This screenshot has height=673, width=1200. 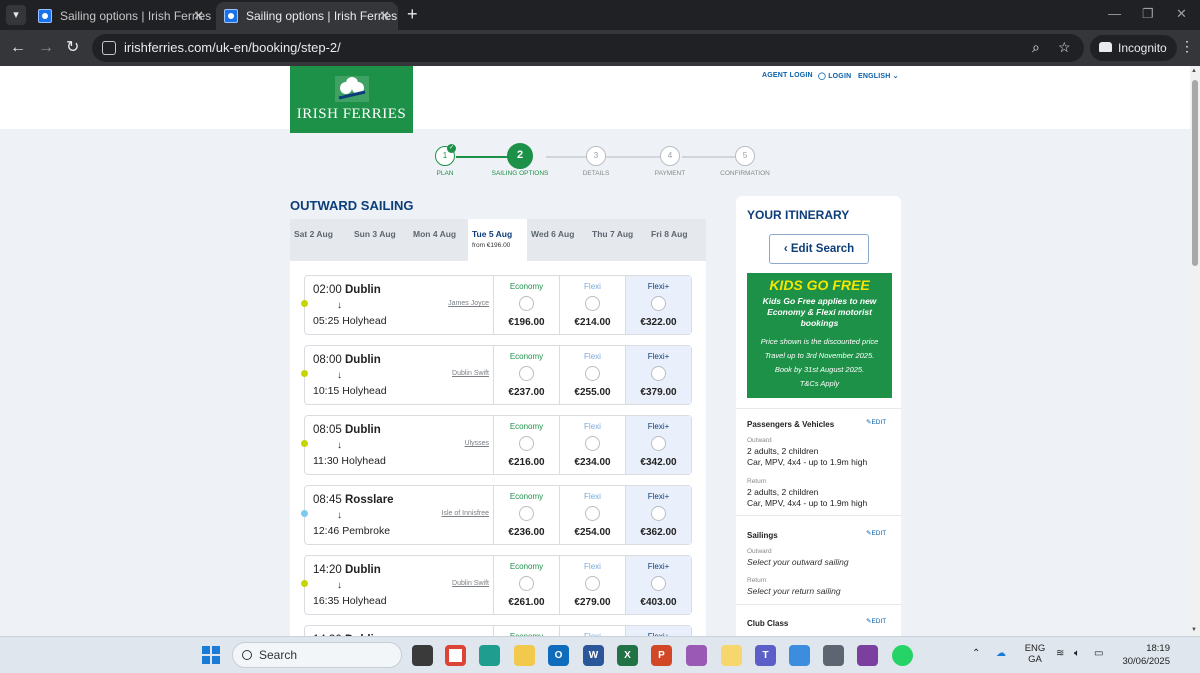 What do you see at coordinates (109, 48) in the screenshot?
I see `site-info-icon` at bounding box center [109, 48].